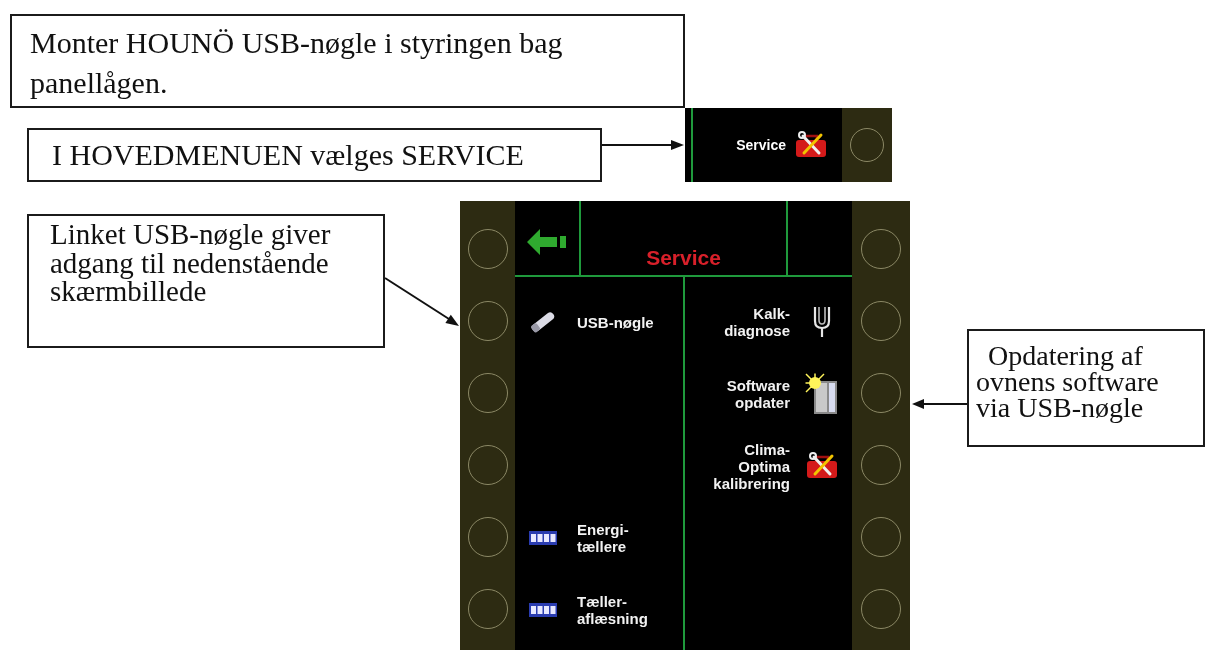 The height and width of the screenshot is (653, 1215). What do you see at coordinates (577, 538) in the screenshot?
I see `menu-item: Energi- tællere` at bounding box center [577, 538].